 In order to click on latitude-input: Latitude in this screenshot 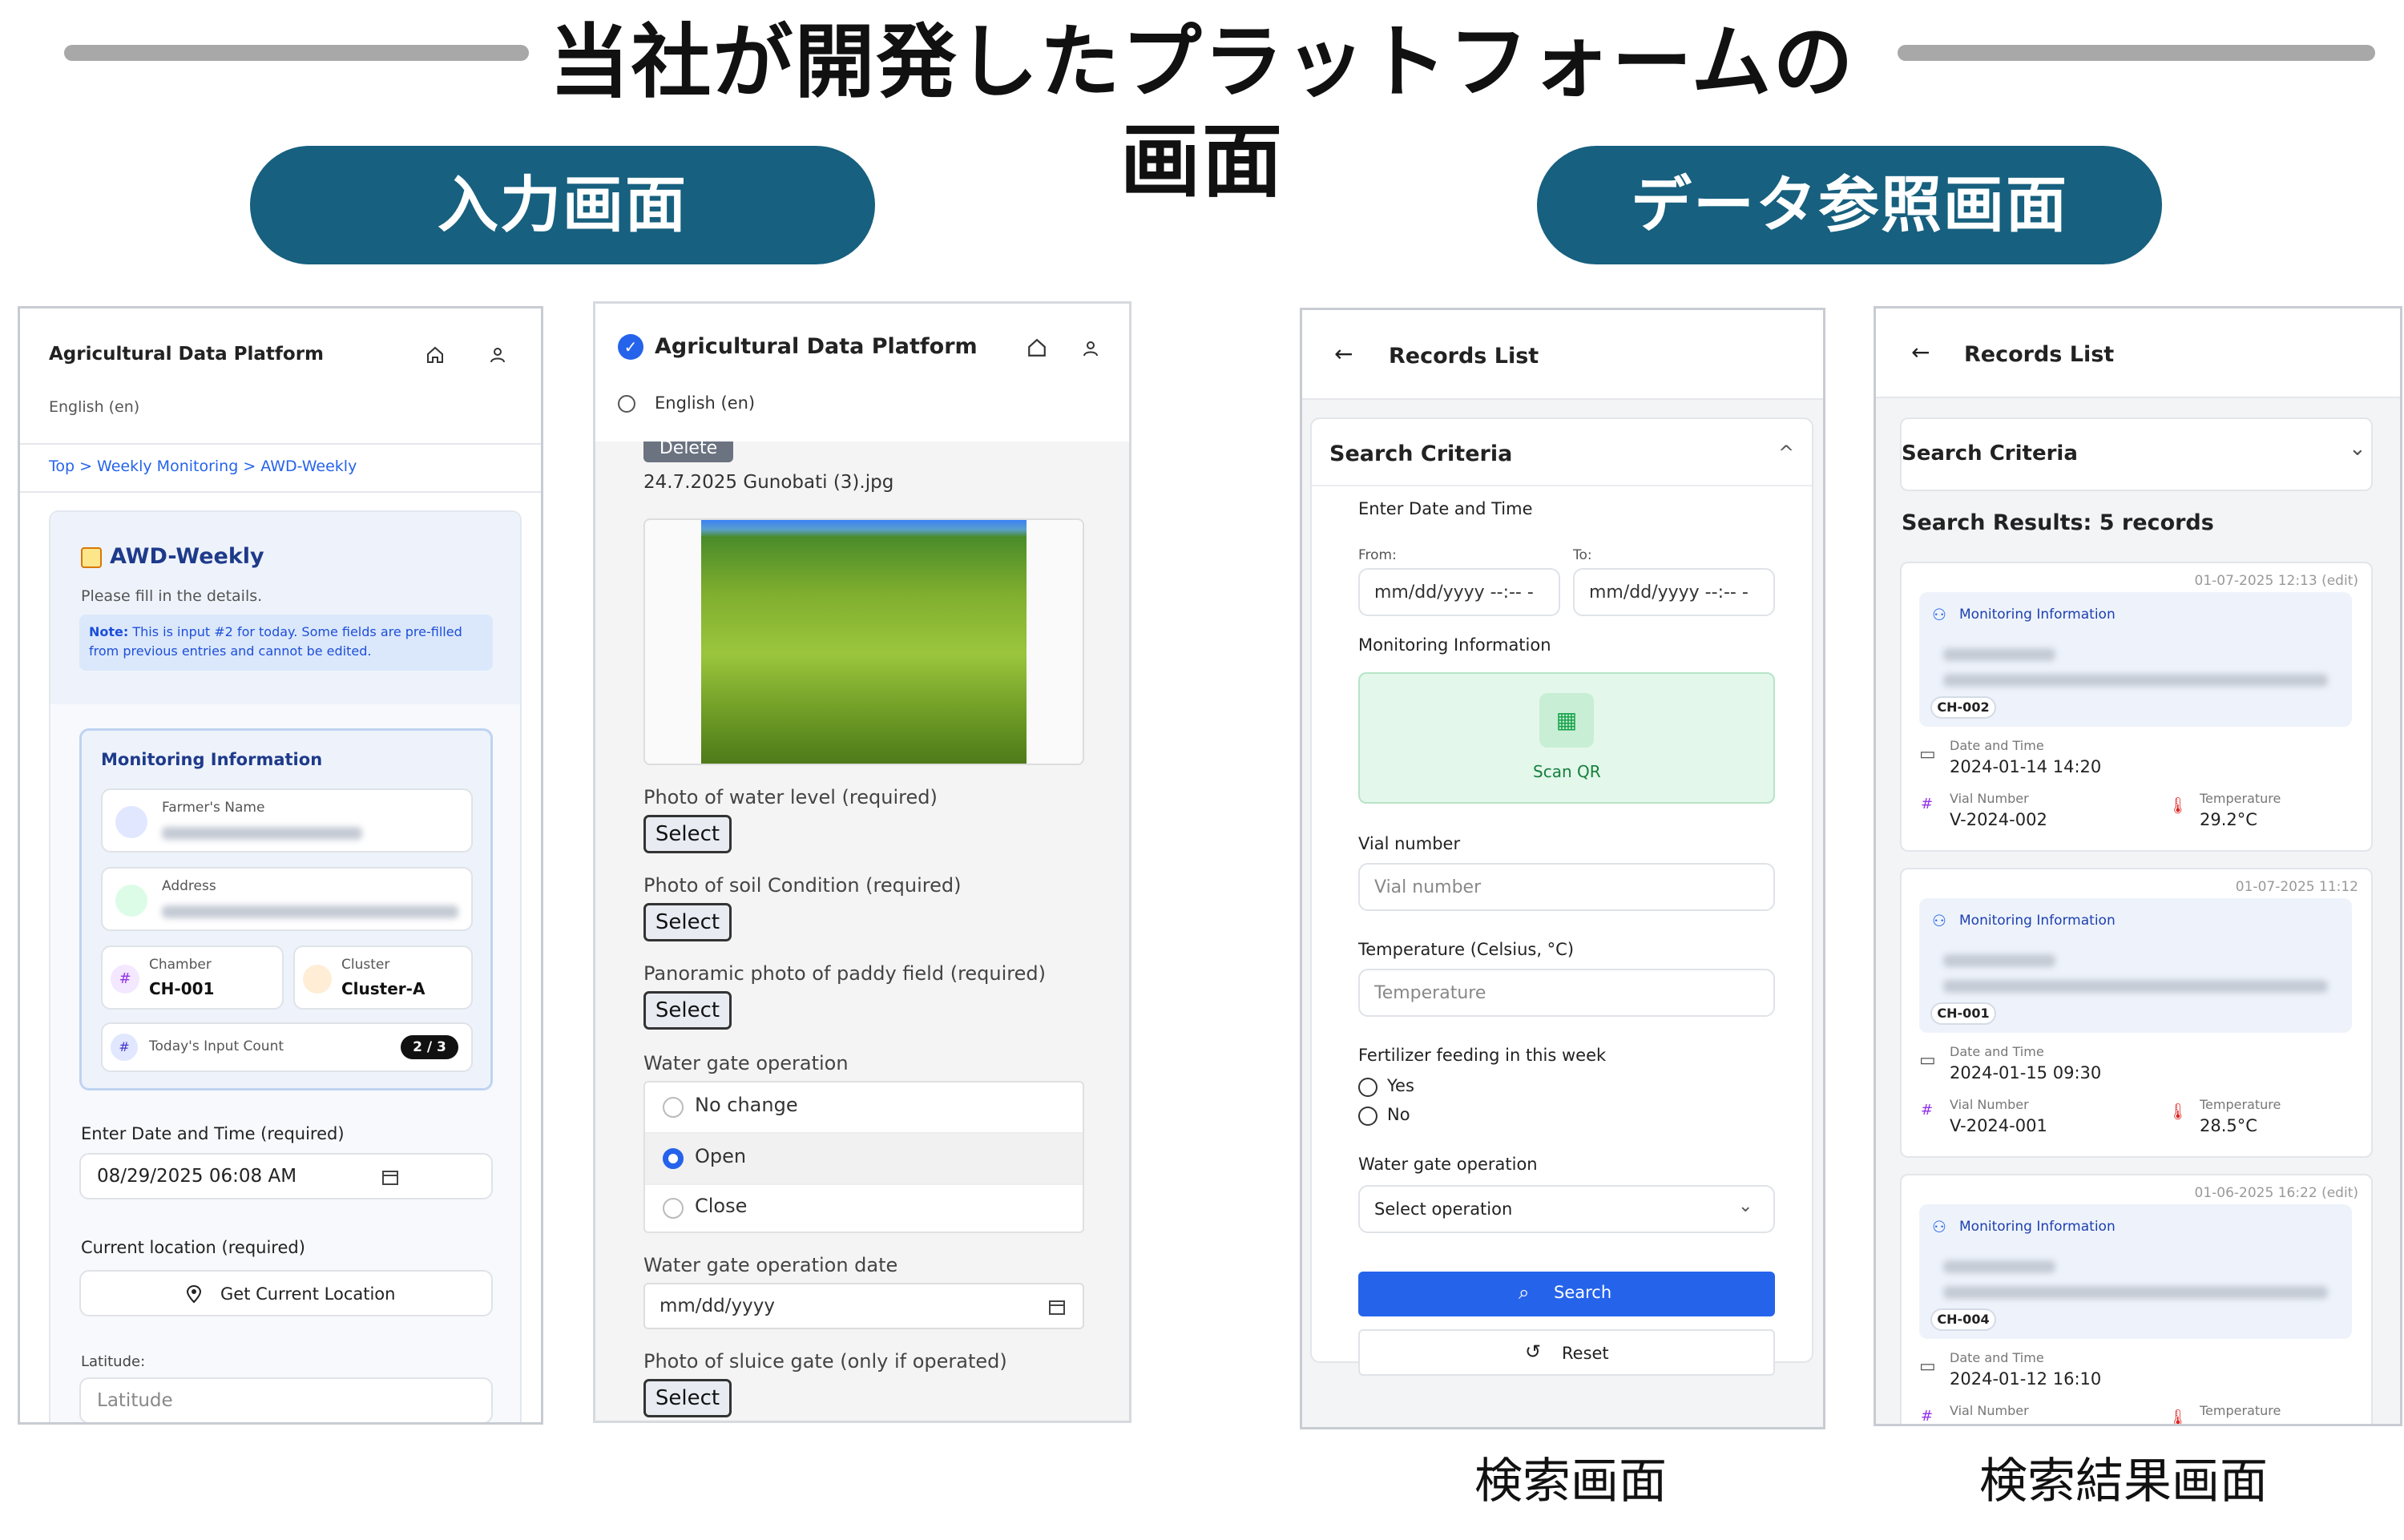, I will do `click(286, 1400)`.